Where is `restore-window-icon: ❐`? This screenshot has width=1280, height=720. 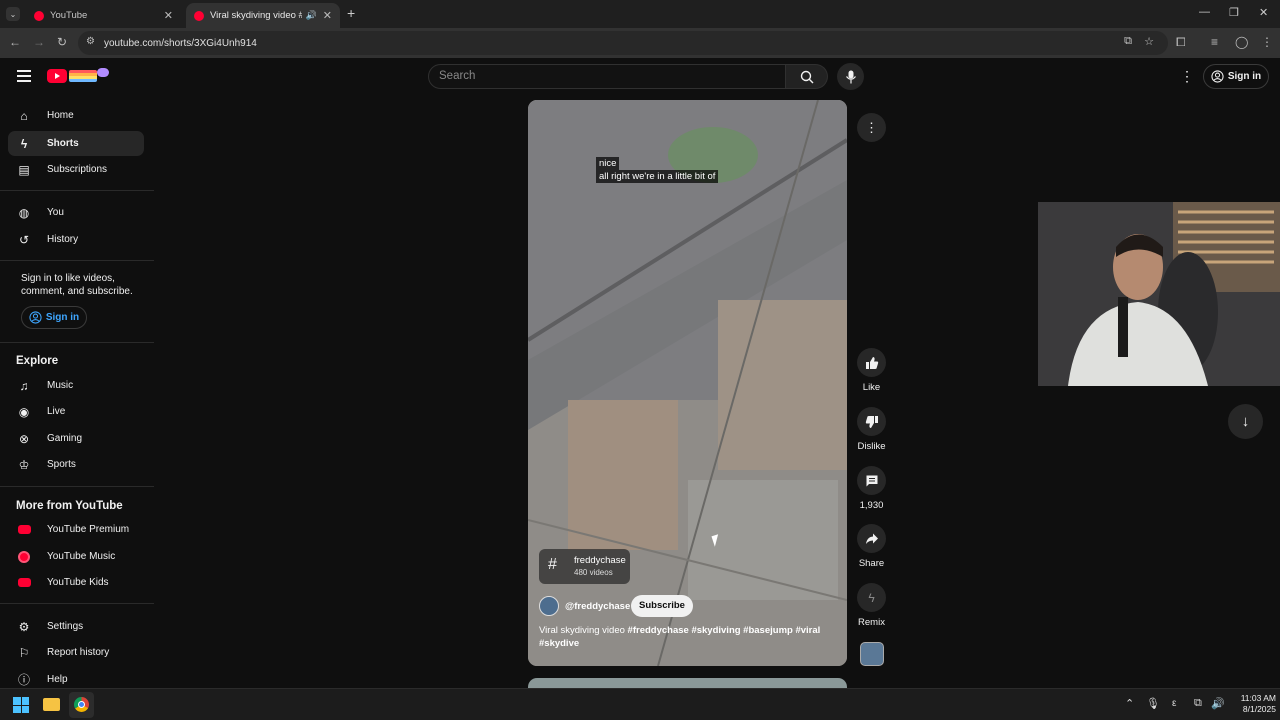
restore-window-icon: ❐ is located at coordinates (1234, 12).